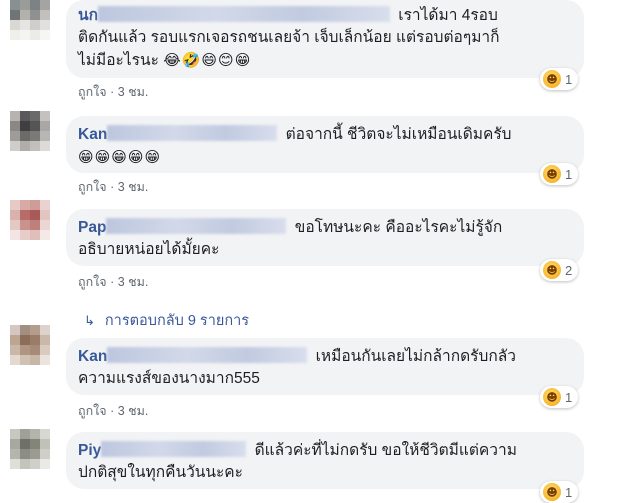  Describe the element at coordinates (89, 320) in the screenshot. I see `reply-arrow-icon: ↳` at that location.